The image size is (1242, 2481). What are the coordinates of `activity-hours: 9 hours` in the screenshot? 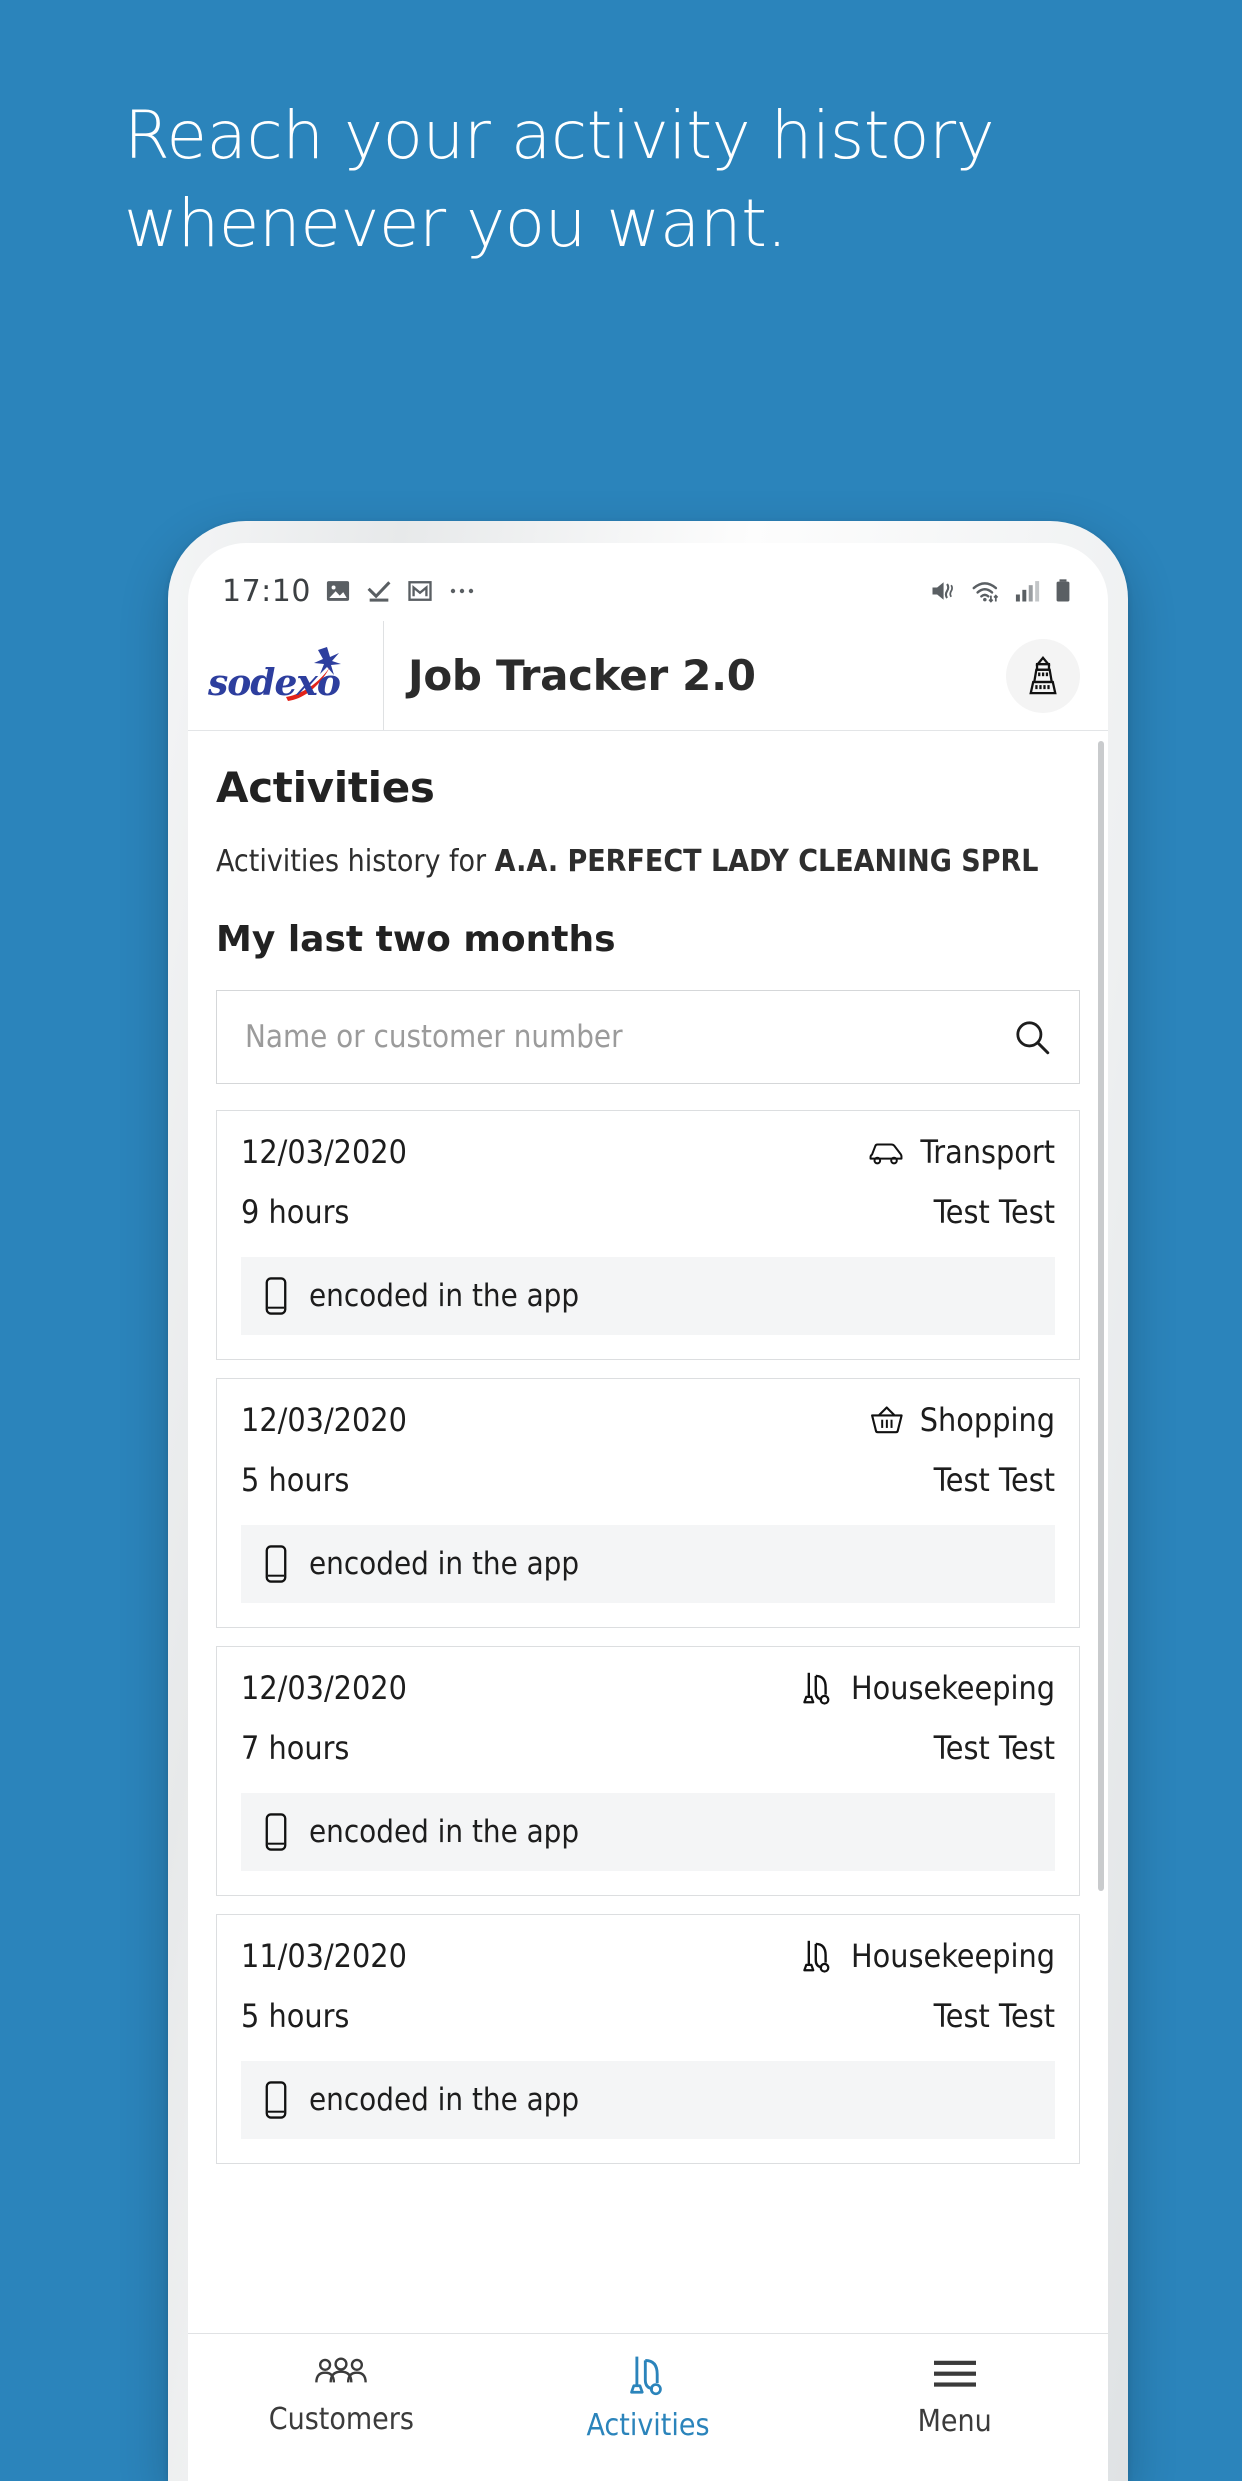 It's located at (295, 1211).